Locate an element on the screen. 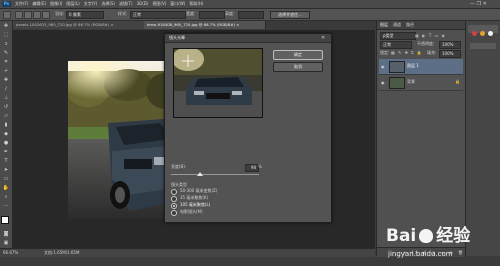  flare-preview-image is located at coordinates (218, 83).